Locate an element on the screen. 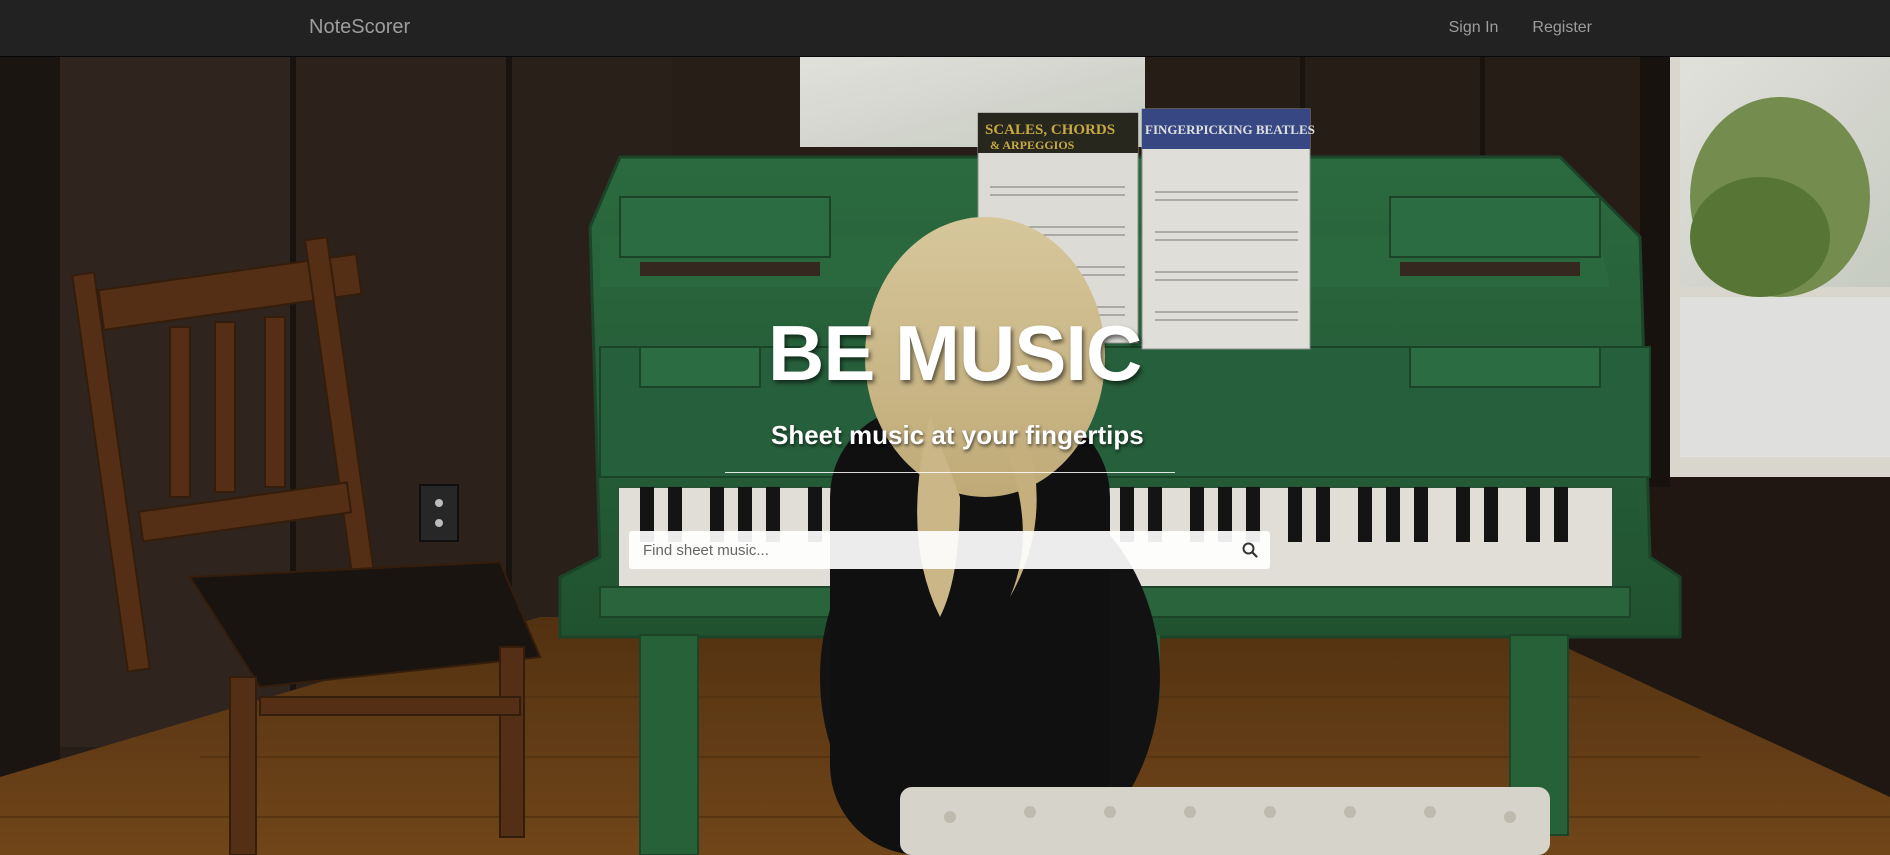 Image resolution: width=1890 pixels, height=855 pixels. nav-links: Sign In Register is located at coordinates (1520, 28).